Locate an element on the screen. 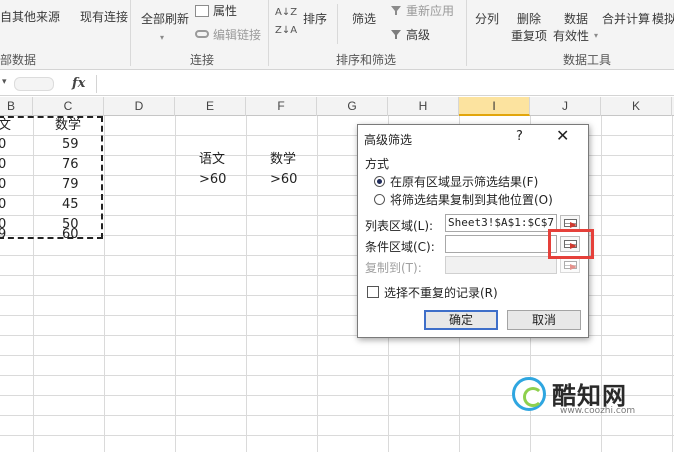 The height and width of the screenshot is (452, 674). separator is located at coordinates (337, 24).